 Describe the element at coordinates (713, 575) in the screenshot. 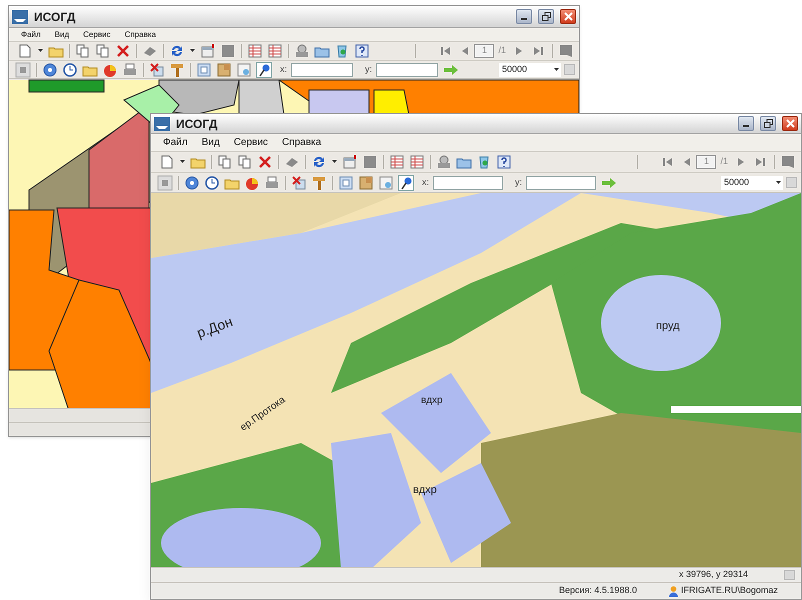

I see `cursor-coordinates: x 39796, y 29314` at that location.